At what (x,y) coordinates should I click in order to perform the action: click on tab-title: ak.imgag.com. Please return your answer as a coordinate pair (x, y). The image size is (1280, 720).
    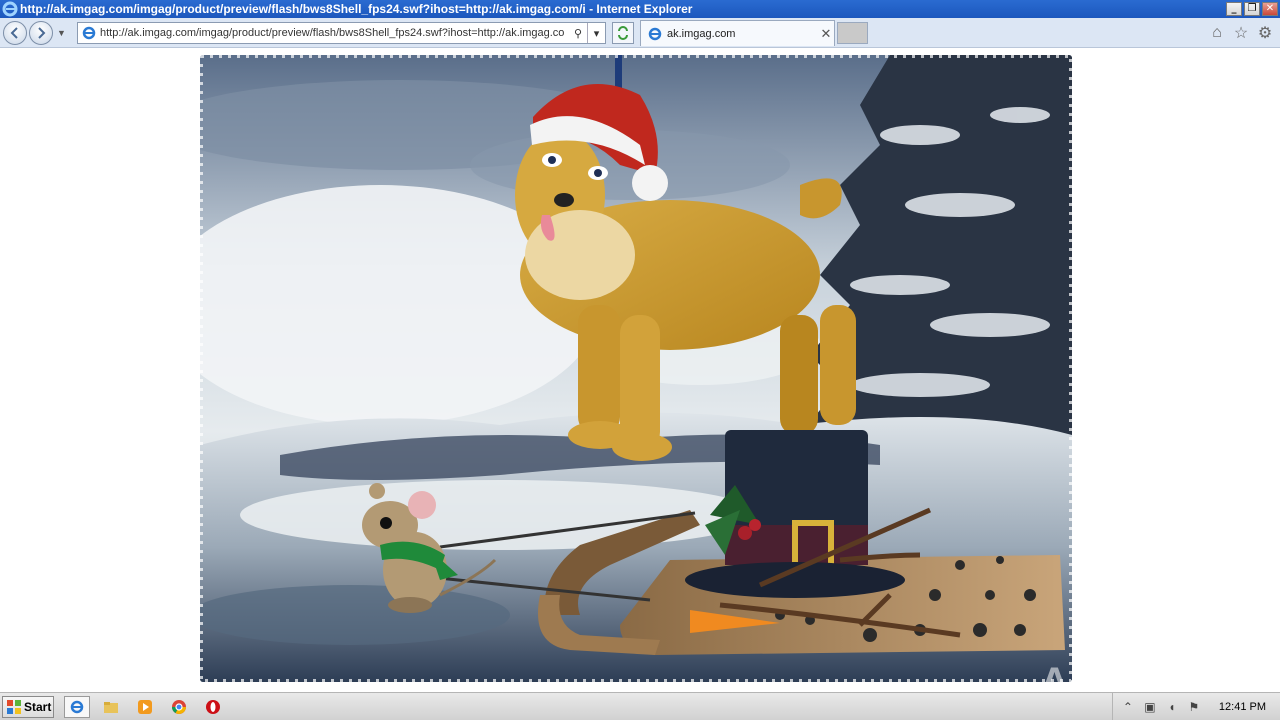
    Looking at the image, I should click on (701, 33).